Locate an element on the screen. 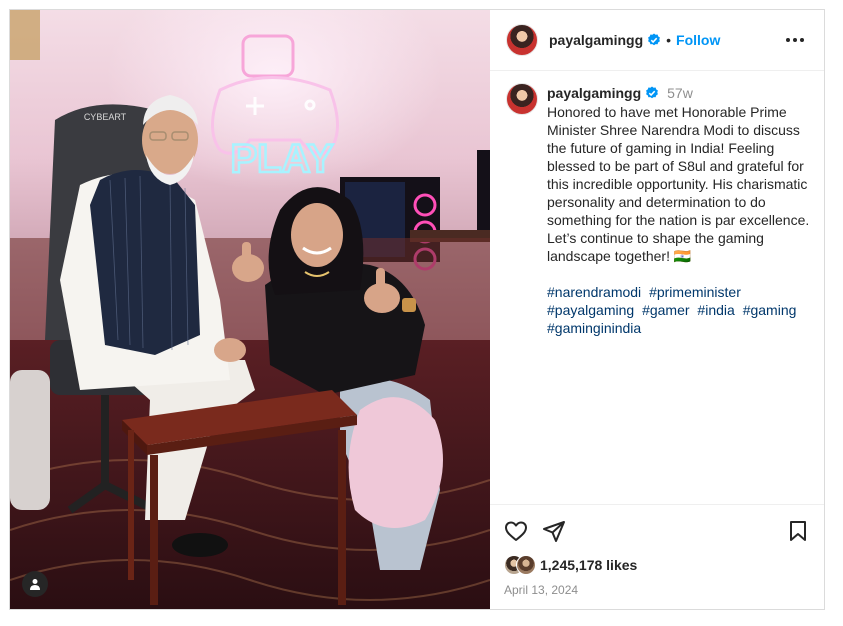 The width and height of the screenshot is (843, 626). hashtag-link: #primeminister is located at coordinates (695, 292).